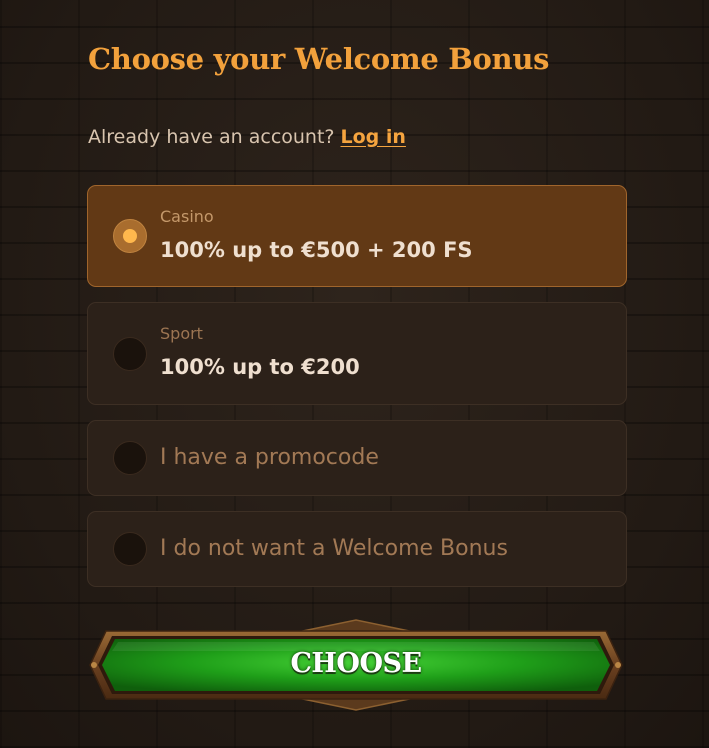 This screenshot has height=748, width=709. What do you see at coordinates (181, 333) in the screenshot?
I see `bonus-option-sport-label: Sport` at bounding box center [181, 333].